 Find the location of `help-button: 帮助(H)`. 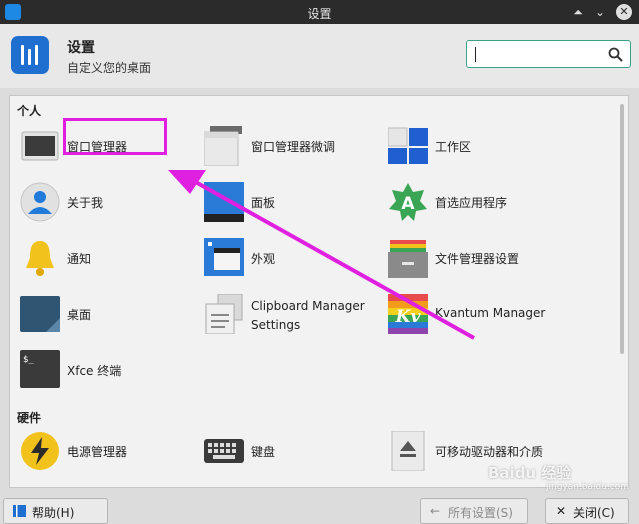

help-button: 帮助(H) is located at coordinates (55, 511).